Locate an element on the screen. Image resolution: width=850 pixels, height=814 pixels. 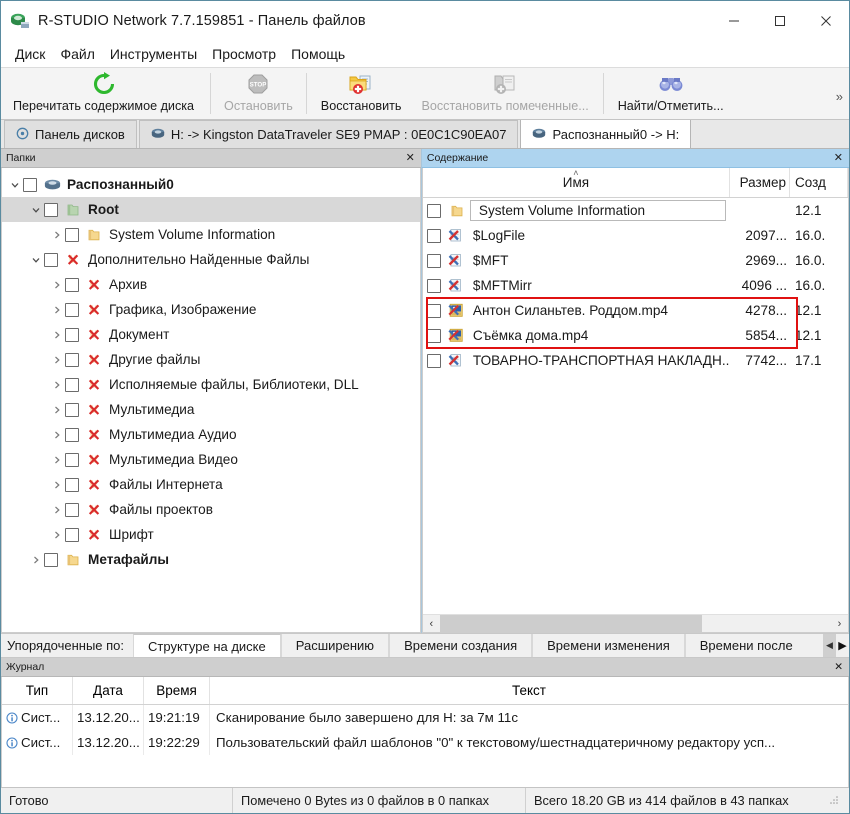
file-row: $MFTMirr 4096 ... 16.0. is located at coordinates (635, 285).